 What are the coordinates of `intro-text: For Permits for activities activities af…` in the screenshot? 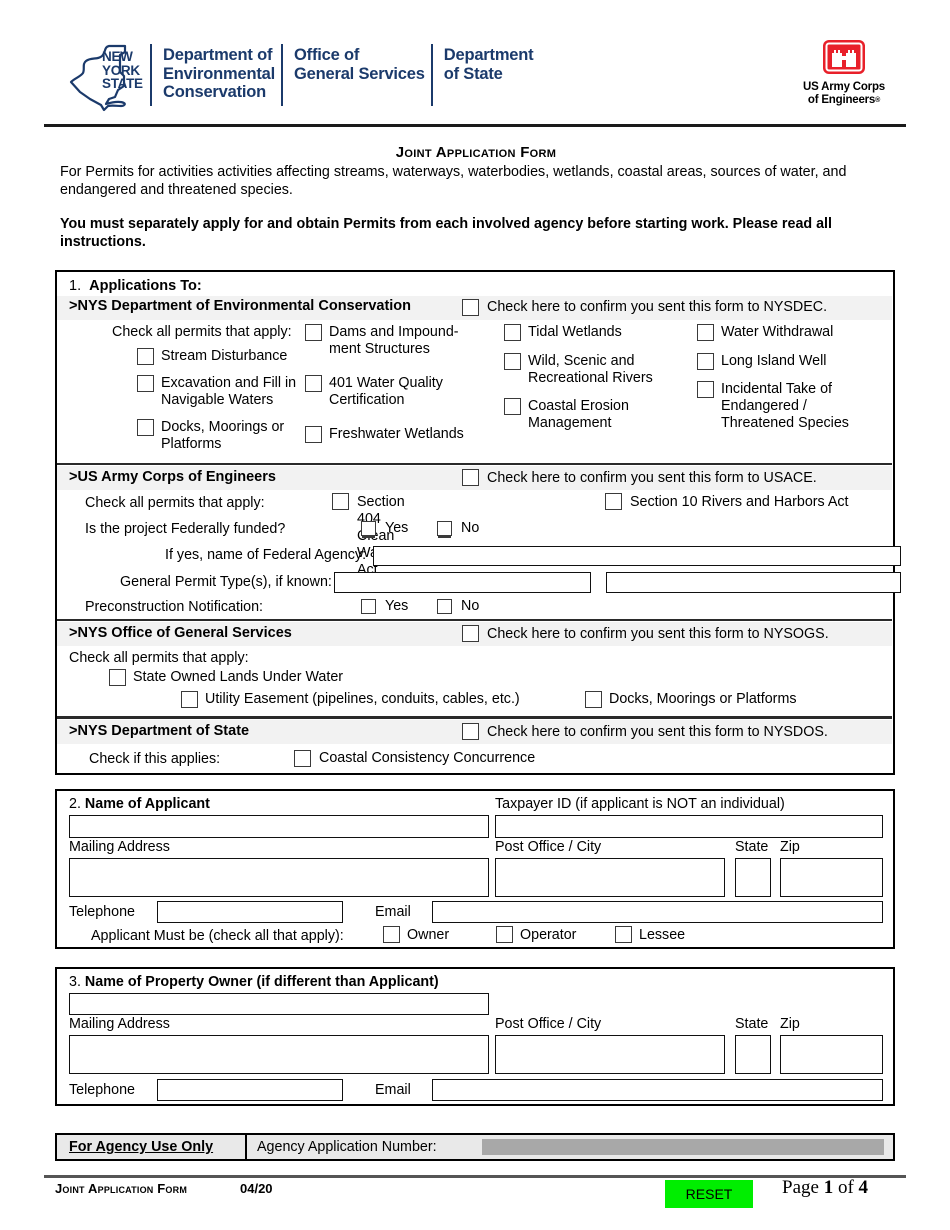 It's located at (453, 181).